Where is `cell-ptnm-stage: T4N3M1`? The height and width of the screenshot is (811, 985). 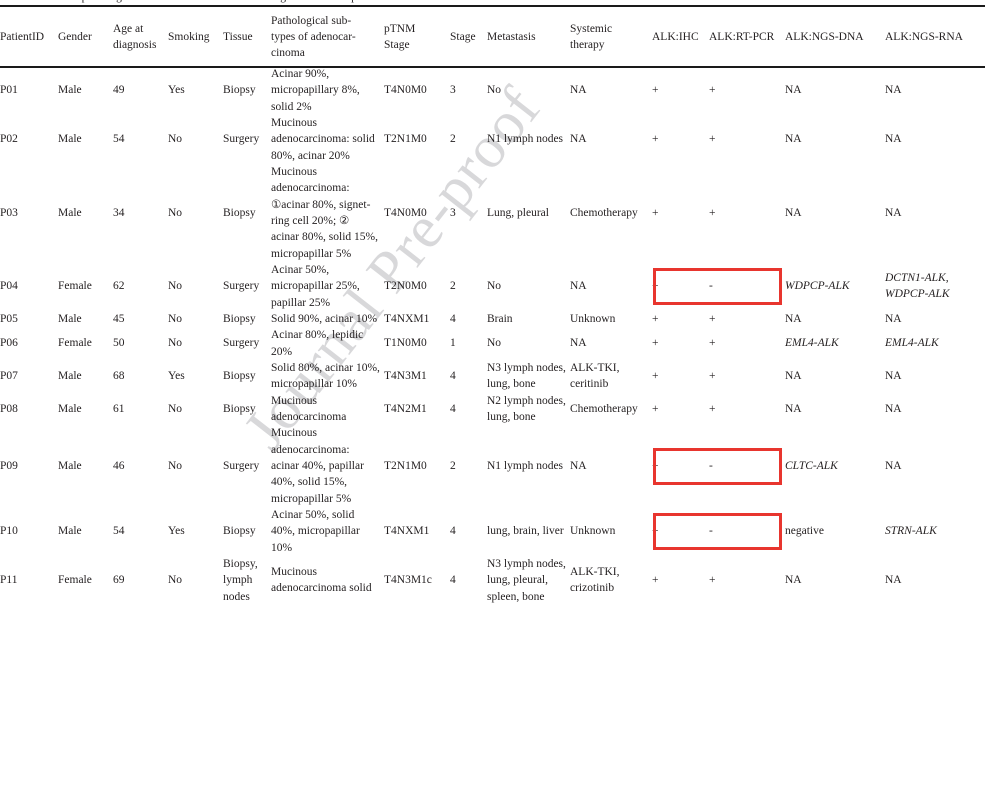
cell-ptnm-stage: T4N3M1 is located at coordinates (405, 376).